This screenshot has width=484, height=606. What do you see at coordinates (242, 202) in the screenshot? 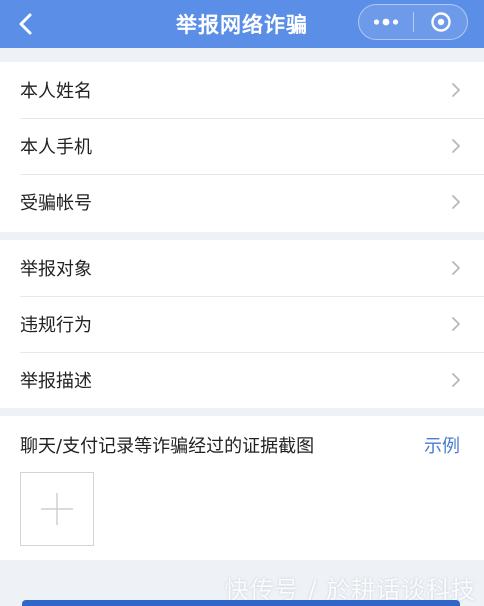
I see `row-account: 受骗帐号` at bounding box center [242, 202].